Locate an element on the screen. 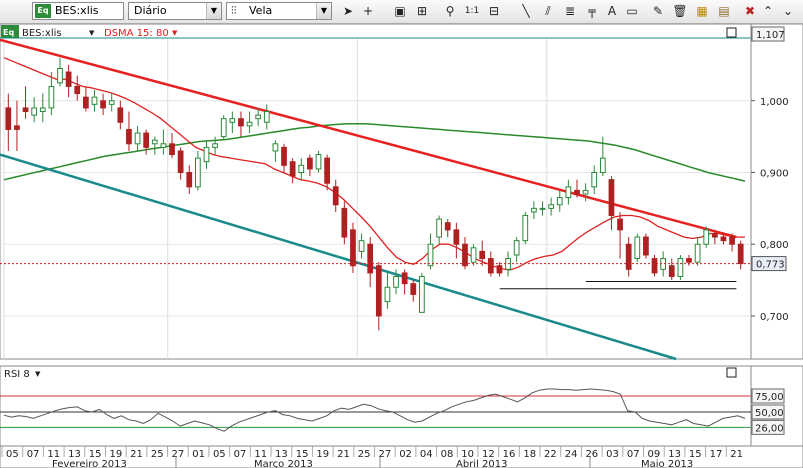 Image resolution: width=803 pixels, height=468 pixels. grid-lines-icon: ⊟ is located at coordinates (494, 11).